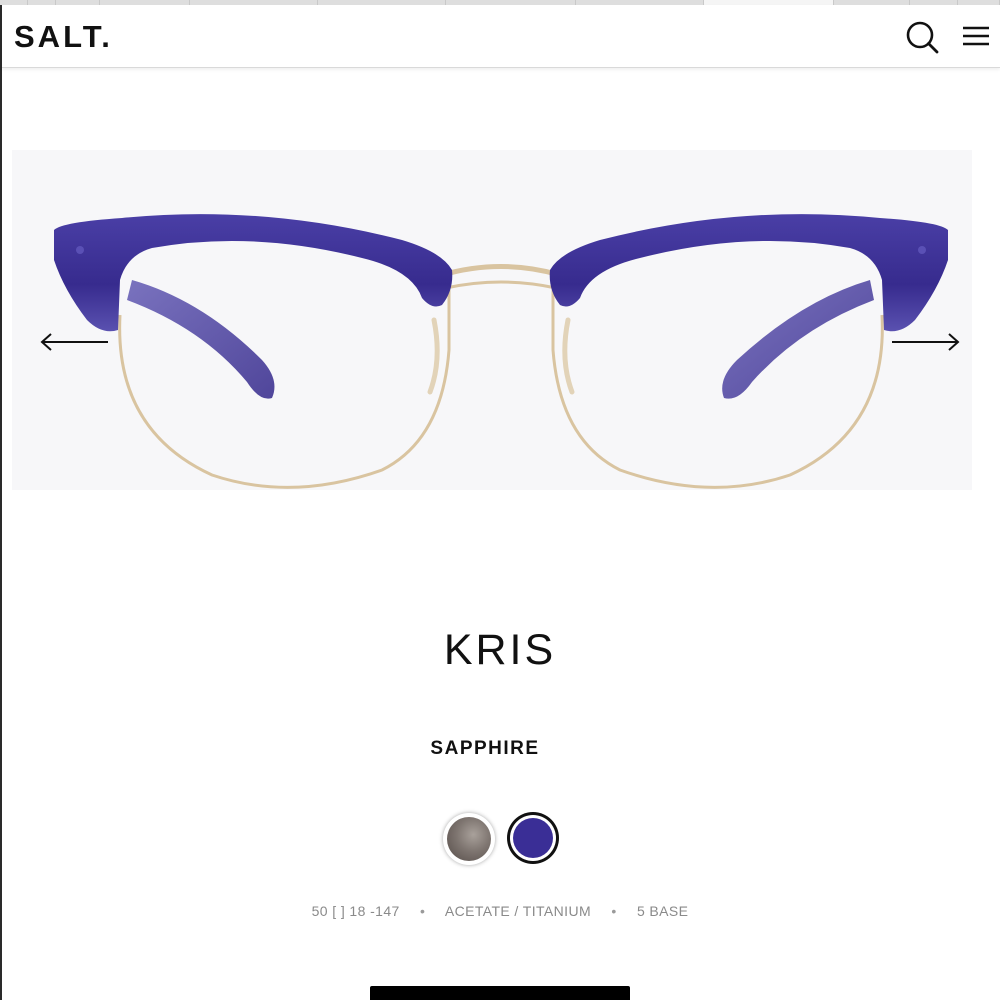 This screenshot has height=1000, width=1000. I want to click on product-title: KRIS, so click(500, 650).